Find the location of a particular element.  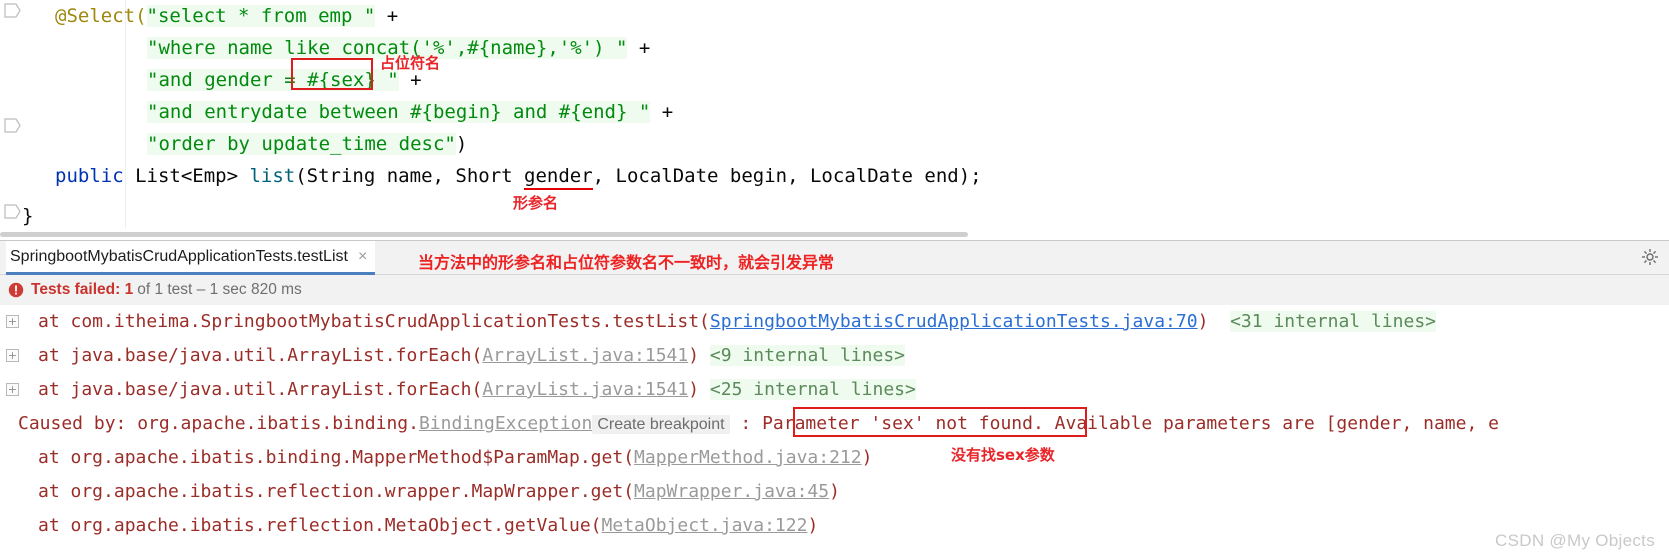

code-token: public is located at coordinates (95, 176).